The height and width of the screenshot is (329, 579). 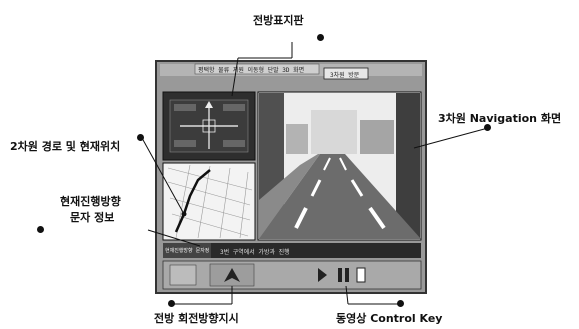 I want to click on callout-video-control: 동영상 Control Key, so click(x=389, y=318).